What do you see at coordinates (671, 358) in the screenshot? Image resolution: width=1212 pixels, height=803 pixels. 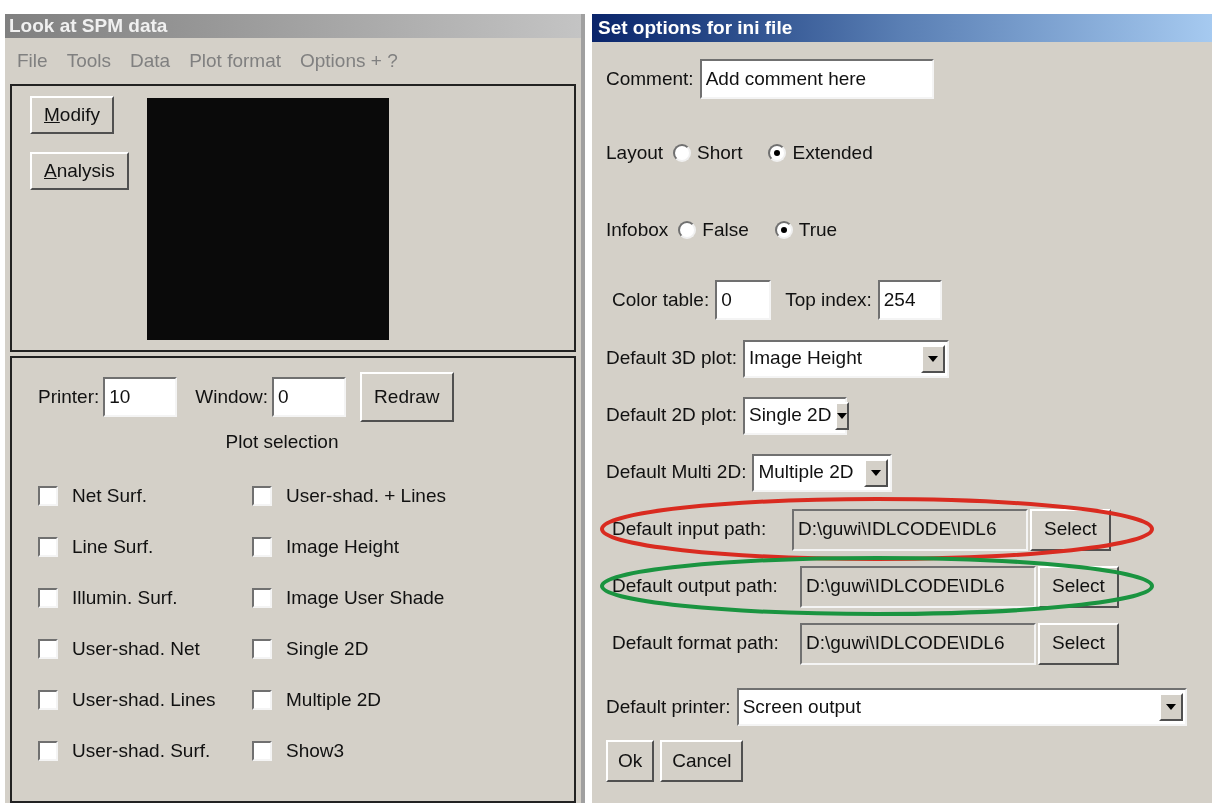 I see `field-label: Default 3D plot:` at bounding box center [671, 358].